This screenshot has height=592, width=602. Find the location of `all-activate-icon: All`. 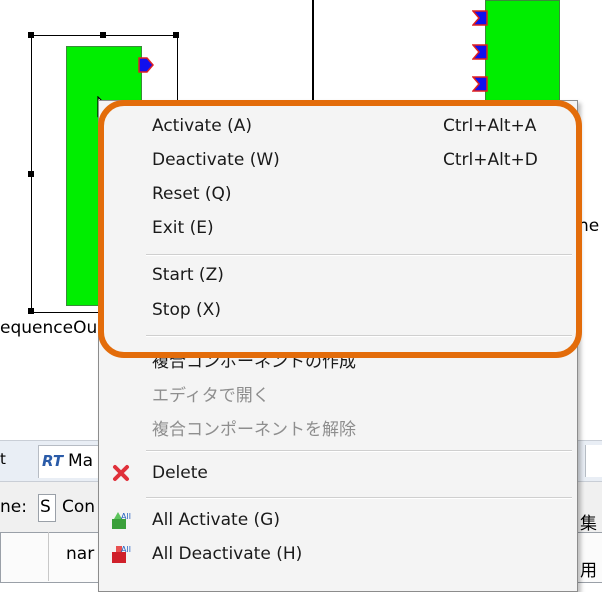

all-activate-icon: All is located at coordinates (121, 520).